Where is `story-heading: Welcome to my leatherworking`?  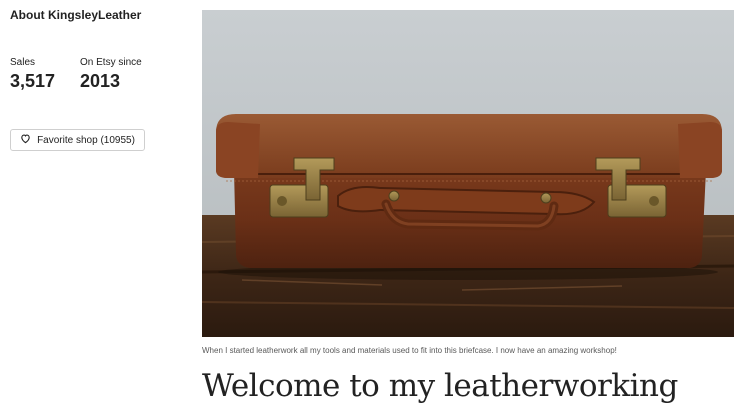
story-heading: Welcome to my leatherworking is located at coordinates (440, 386).